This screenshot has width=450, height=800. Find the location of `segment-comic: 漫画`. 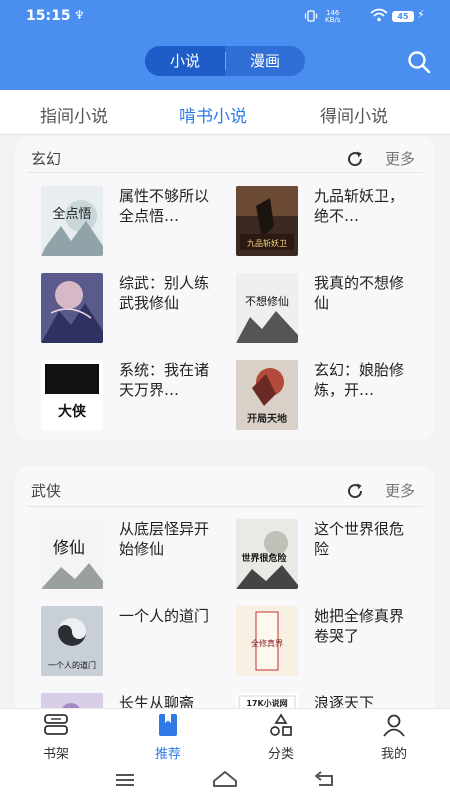

segment-comic: 漫画 is located at coordinates (265, 61).